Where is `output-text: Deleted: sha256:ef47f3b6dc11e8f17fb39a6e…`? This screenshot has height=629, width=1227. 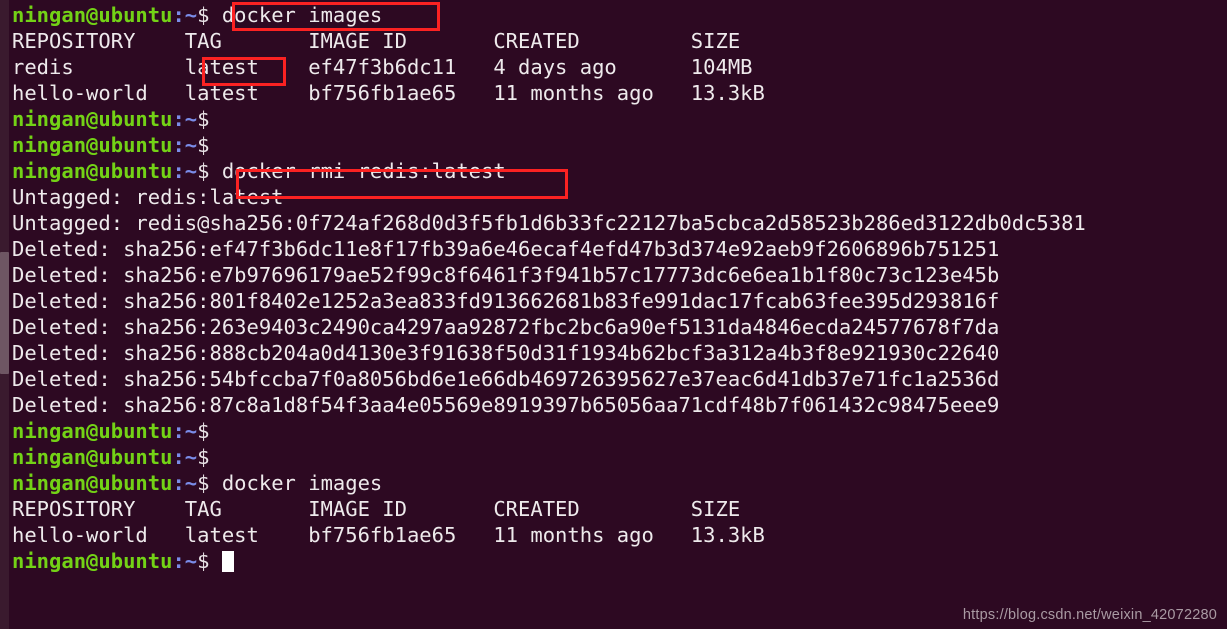 output-text: Deleted: sha256:ef47f3b6dc11e8f17fb39a6e… is located at coordinates (506, 249).